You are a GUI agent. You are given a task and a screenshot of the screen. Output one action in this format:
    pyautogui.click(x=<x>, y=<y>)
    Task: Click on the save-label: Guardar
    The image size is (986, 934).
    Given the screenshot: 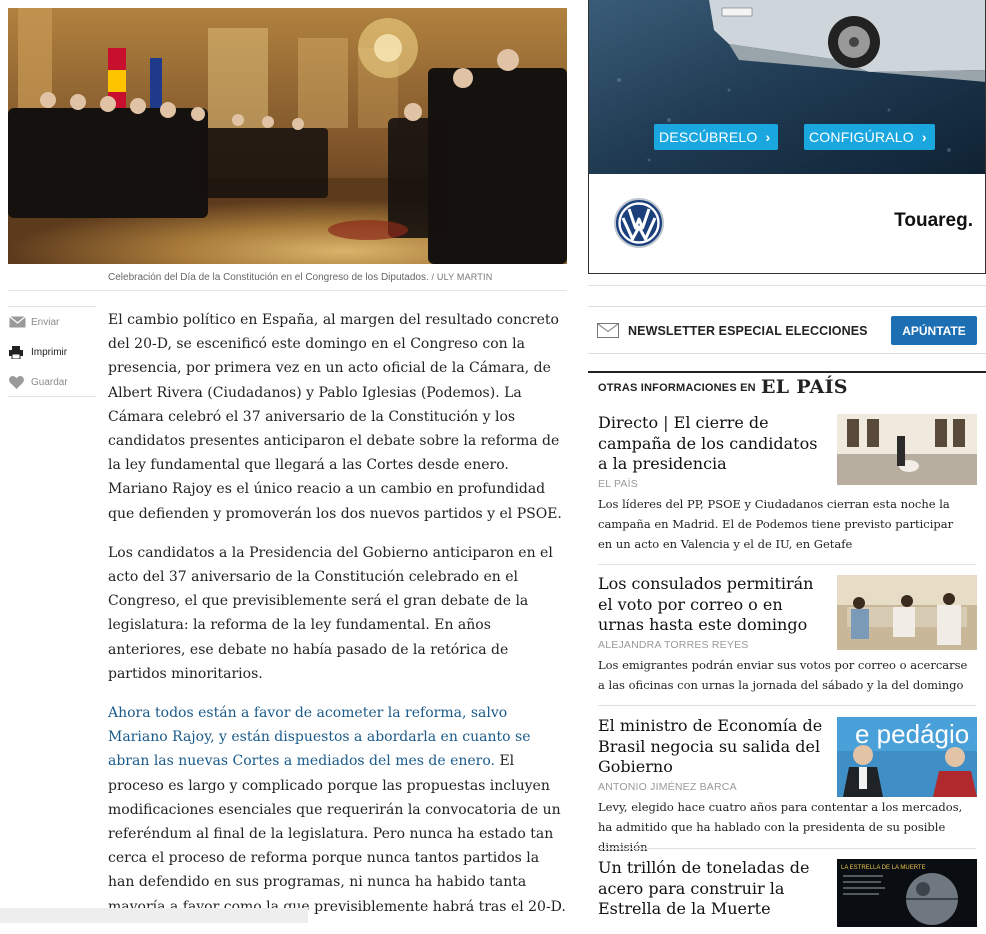 What is the action you would take?
    pyautogui.click(x=49, y=382)
    